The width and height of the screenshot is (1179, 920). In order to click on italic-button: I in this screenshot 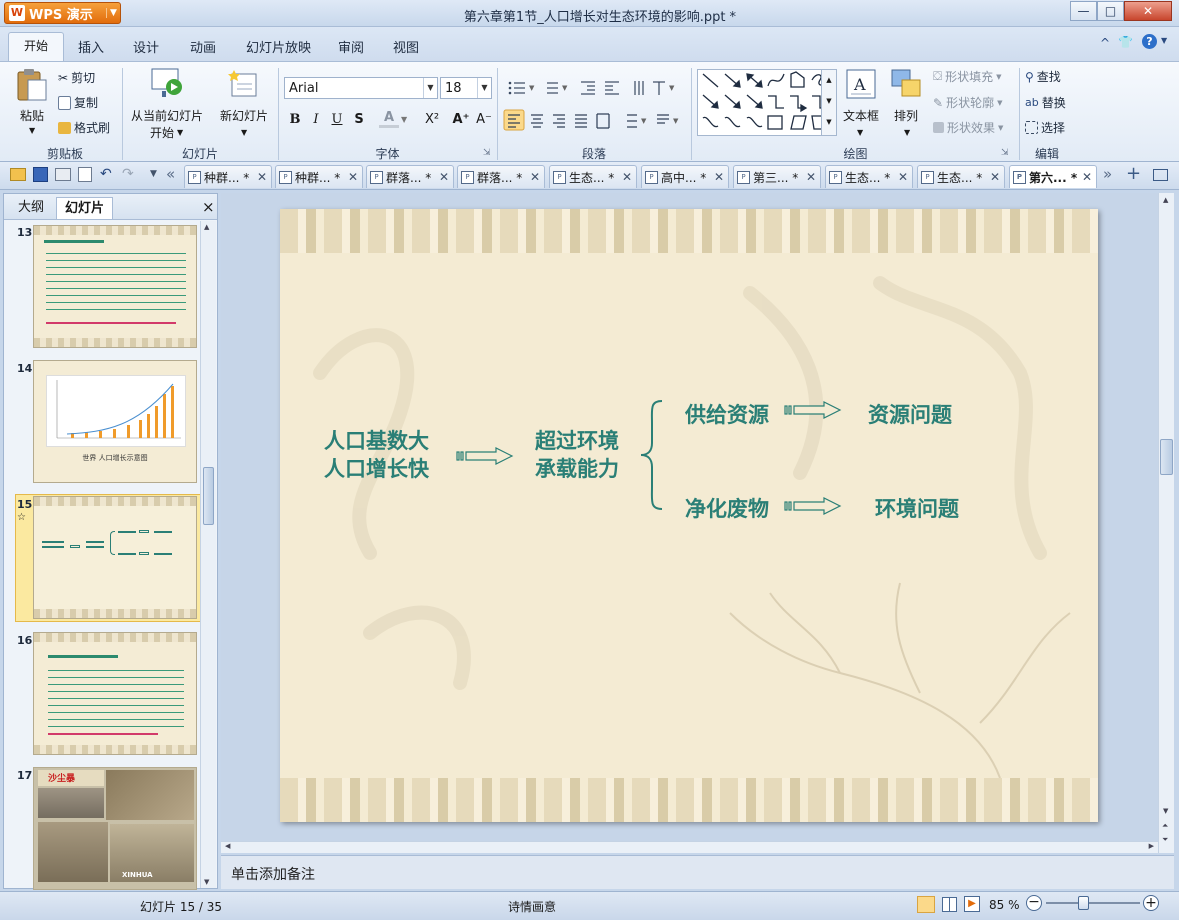, I will do `click(316, 120)`.